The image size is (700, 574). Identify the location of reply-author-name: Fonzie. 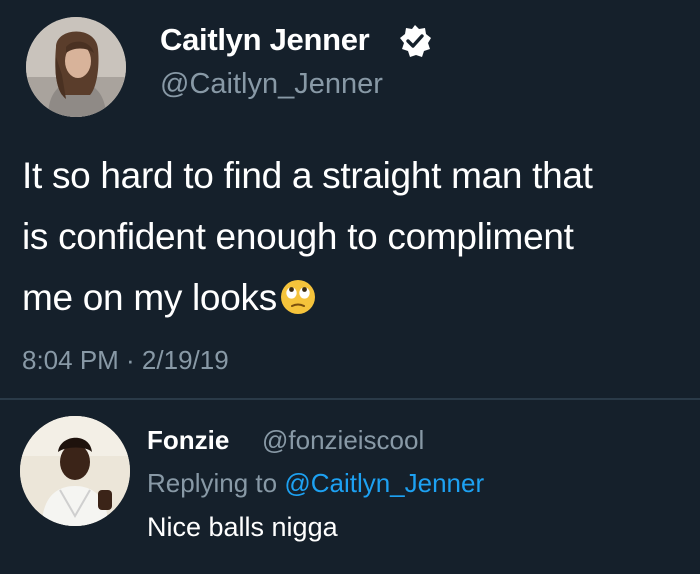
(188, 440).